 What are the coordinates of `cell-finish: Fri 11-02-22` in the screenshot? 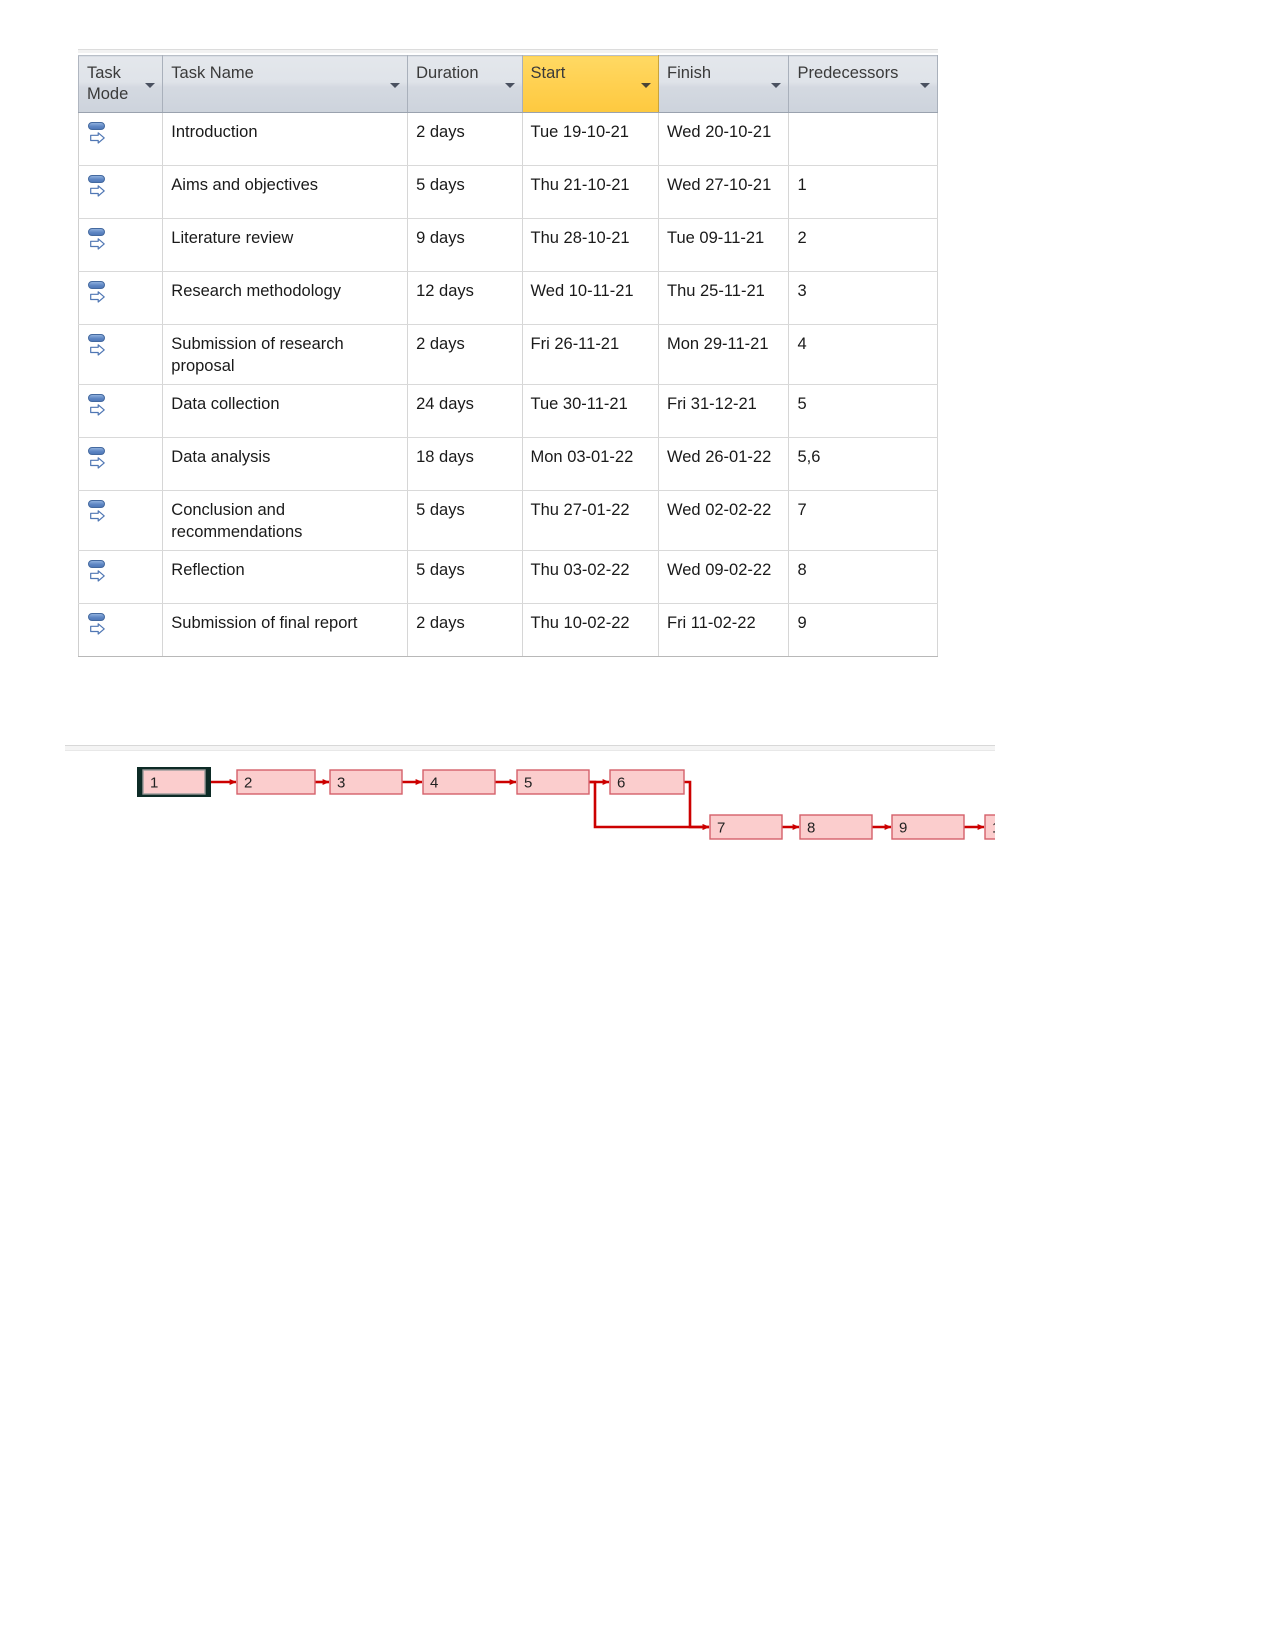 It's located at (724, 630).